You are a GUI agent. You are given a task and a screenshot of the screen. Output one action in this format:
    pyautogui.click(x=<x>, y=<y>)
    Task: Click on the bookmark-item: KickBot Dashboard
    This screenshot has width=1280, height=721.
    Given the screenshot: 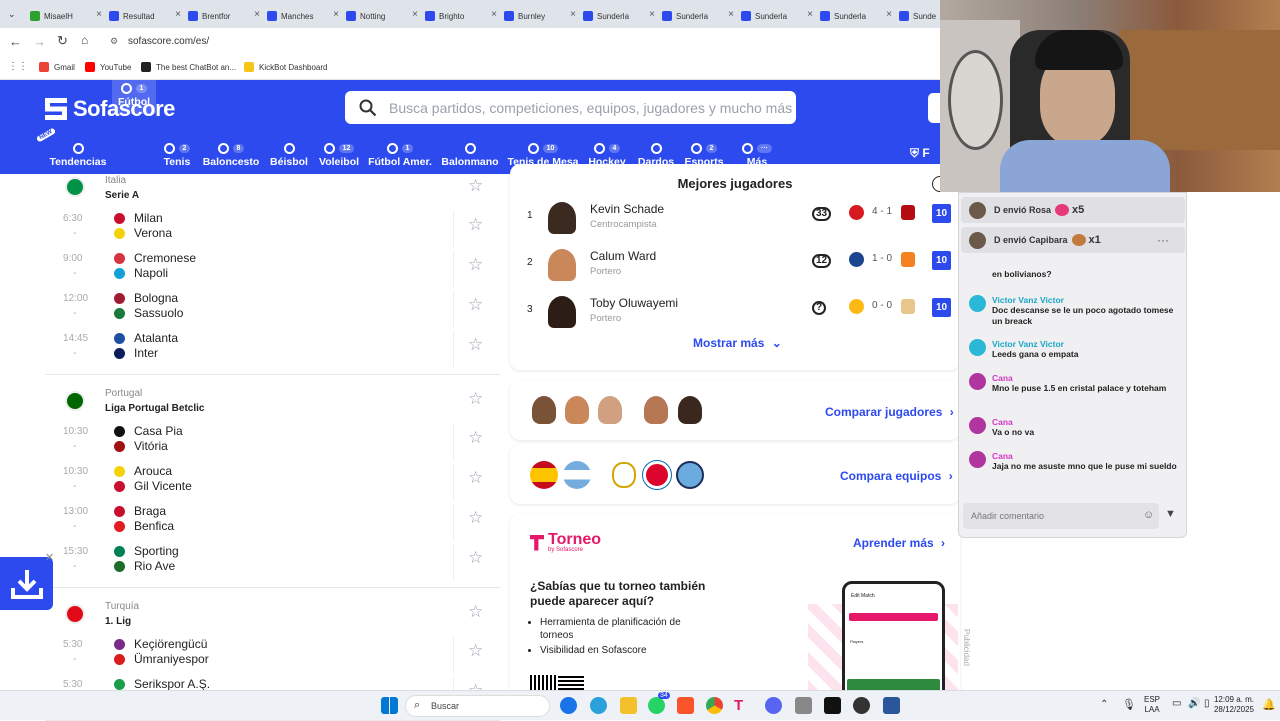 What is the action you would take?
    pyautogui.click(x=285, y=67)
    